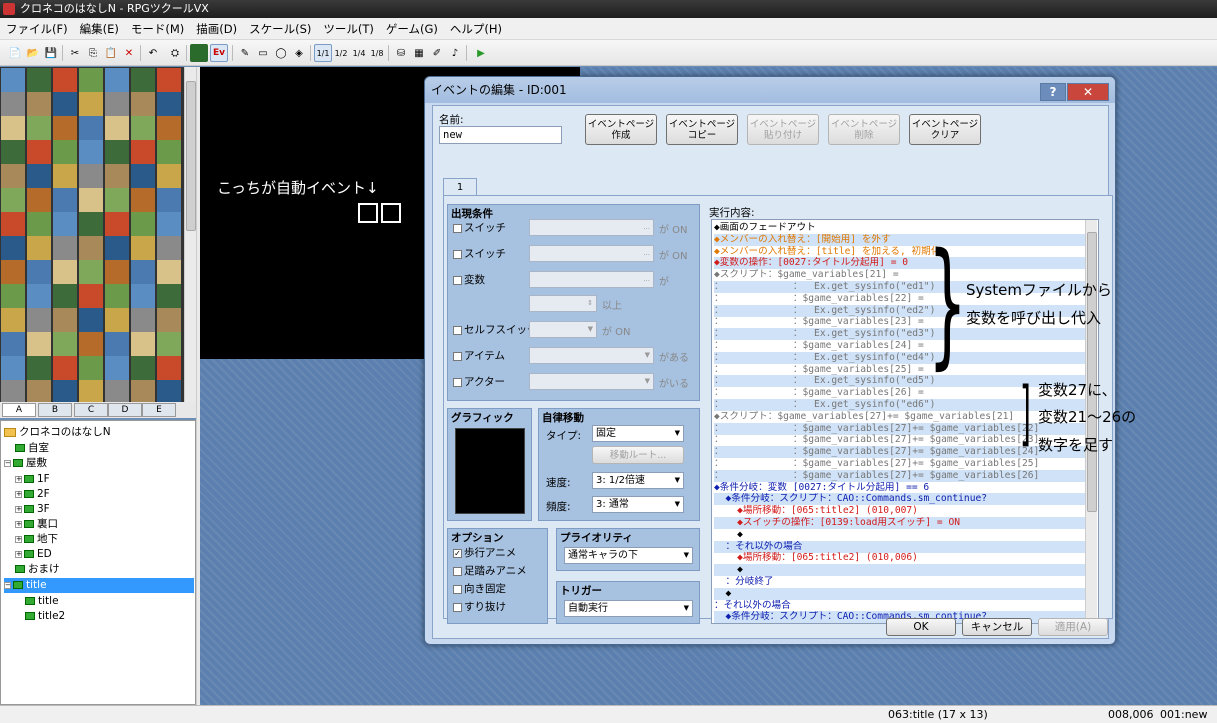 Image resolution: width=1217 pixels, height=723 pixels. Describe the element at coordinates (490, 571) in the screenshot. I see `step-anime-checkbox: 足踏みアニメ` at that location.